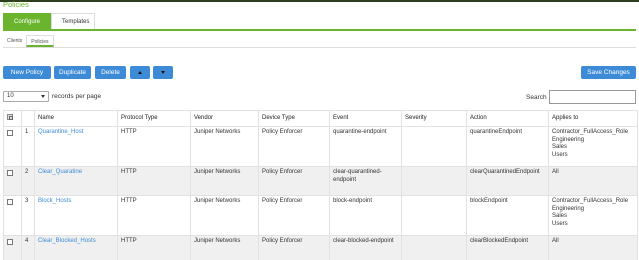 Image resolution: width=639 pixels, height=260 pixels. Describe the element at coordinates (365, 215) in the screenshot. I see `event-cell: block-endpoint` at that location.